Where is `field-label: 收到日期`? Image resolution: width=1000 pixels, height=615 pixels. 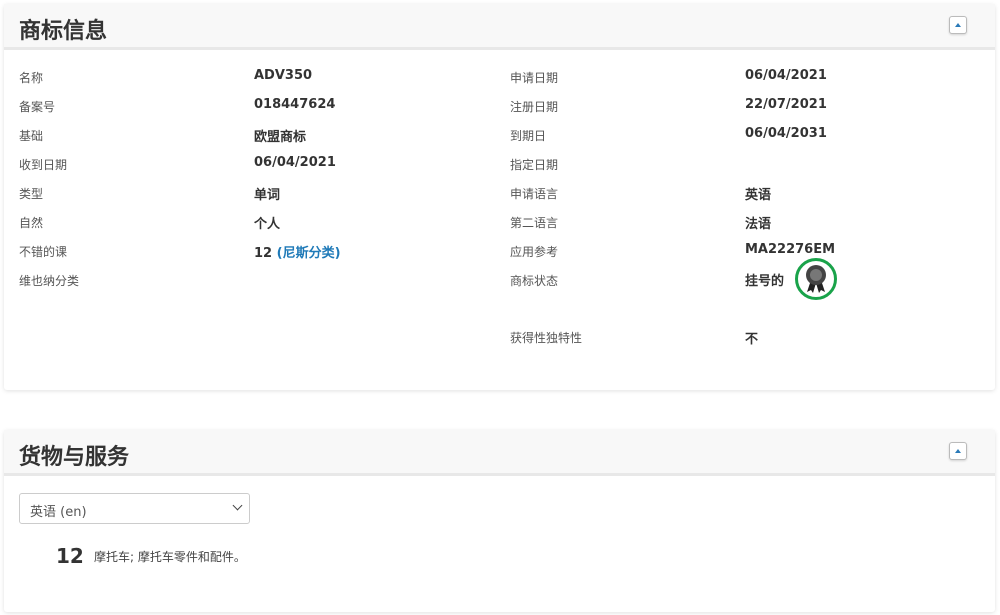 field-label: 收到日期 is located at coordinates (43, 165).